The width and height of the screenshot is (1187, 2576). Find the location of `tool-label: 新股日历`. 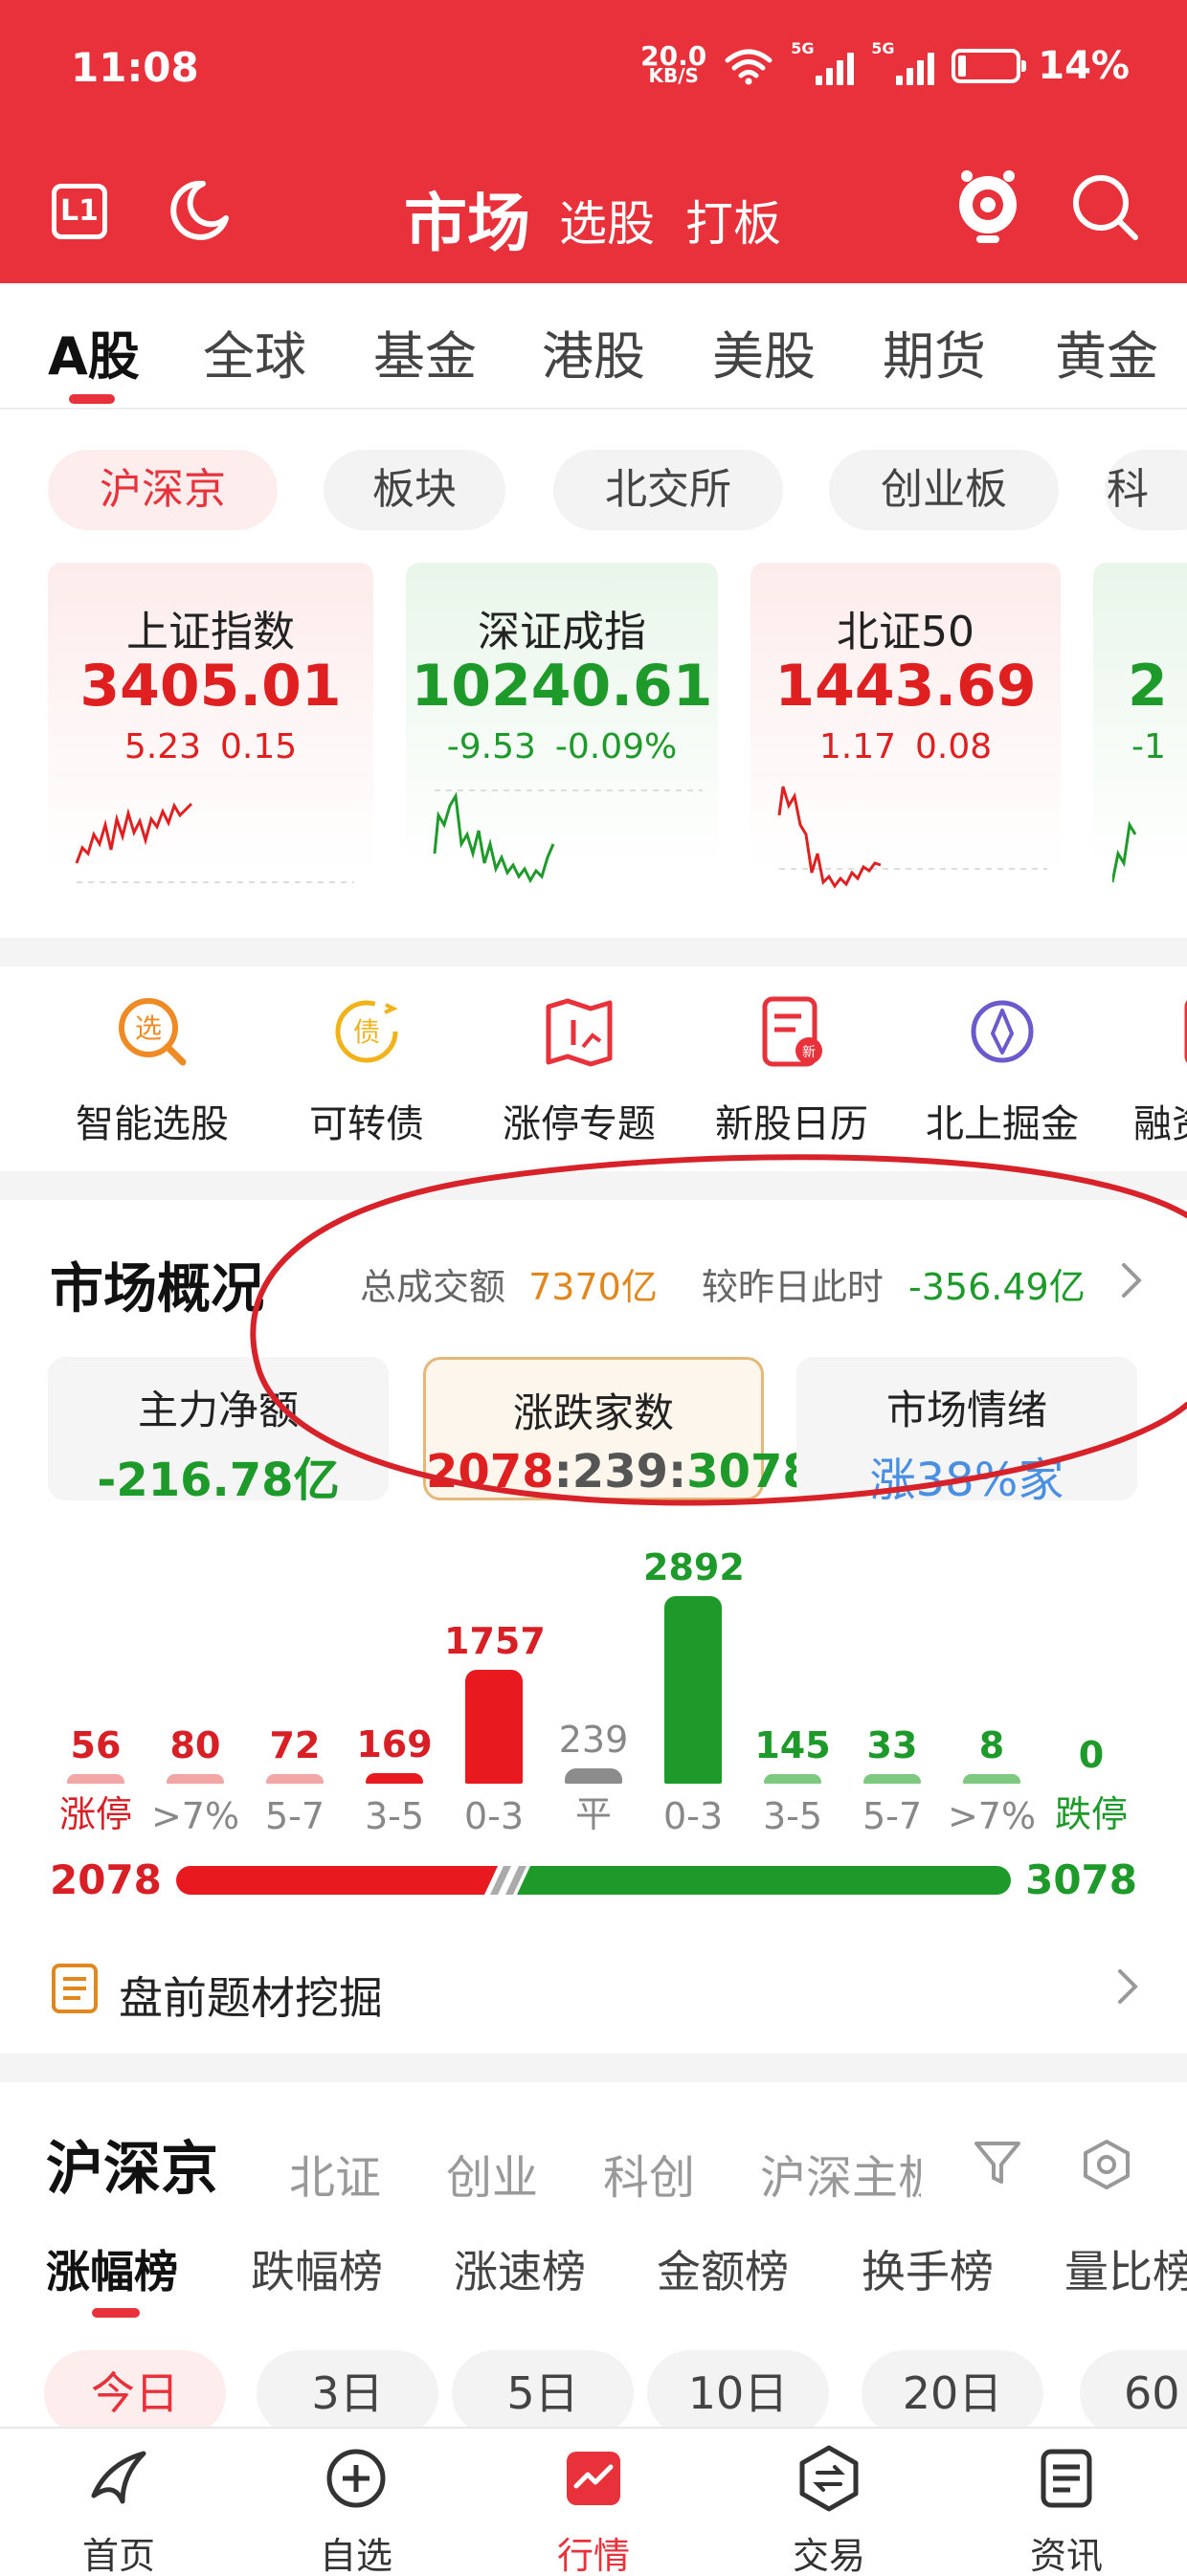

tool-label: 新股日历 is located at coordinates (791, 1124).